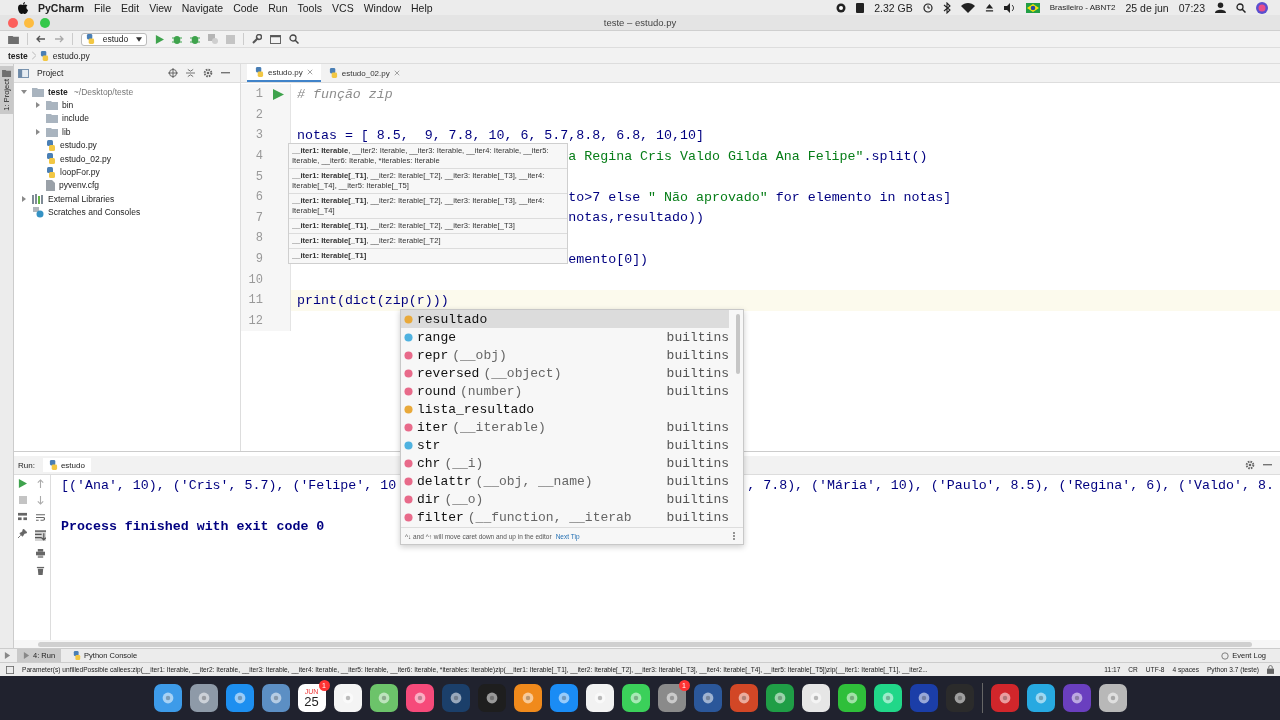  Describe the element at coordinates (565, 499) in the screenshot. I see `completion-item: dir (__o) builtins` at that location.